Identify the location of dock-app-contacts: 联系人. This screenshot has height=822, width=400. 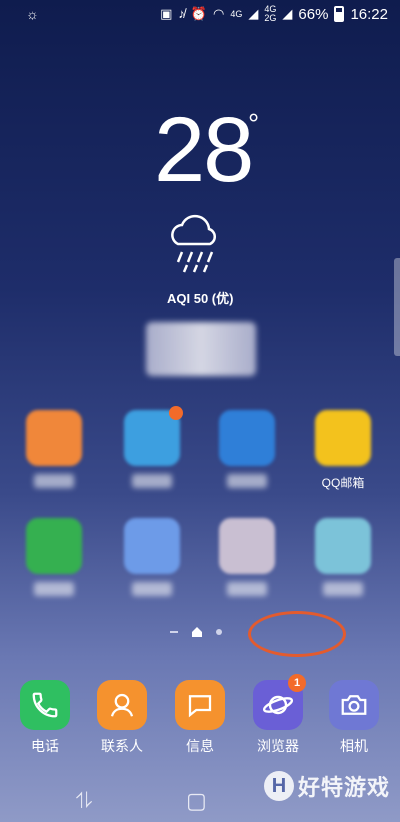
(122, 718).